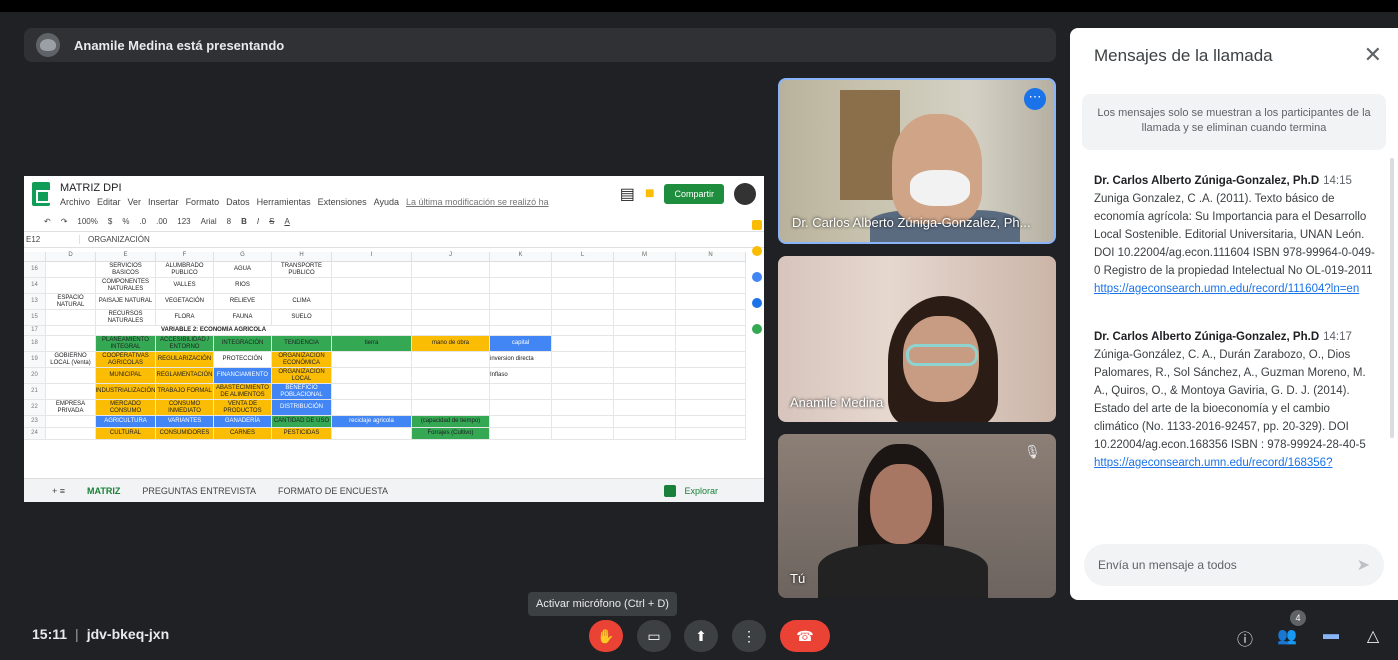 Image resolution: width=1398 pixels, height=660 pixels. I want to click on participant-tile-self: 🎙︎ Tú, so click(917, 516).